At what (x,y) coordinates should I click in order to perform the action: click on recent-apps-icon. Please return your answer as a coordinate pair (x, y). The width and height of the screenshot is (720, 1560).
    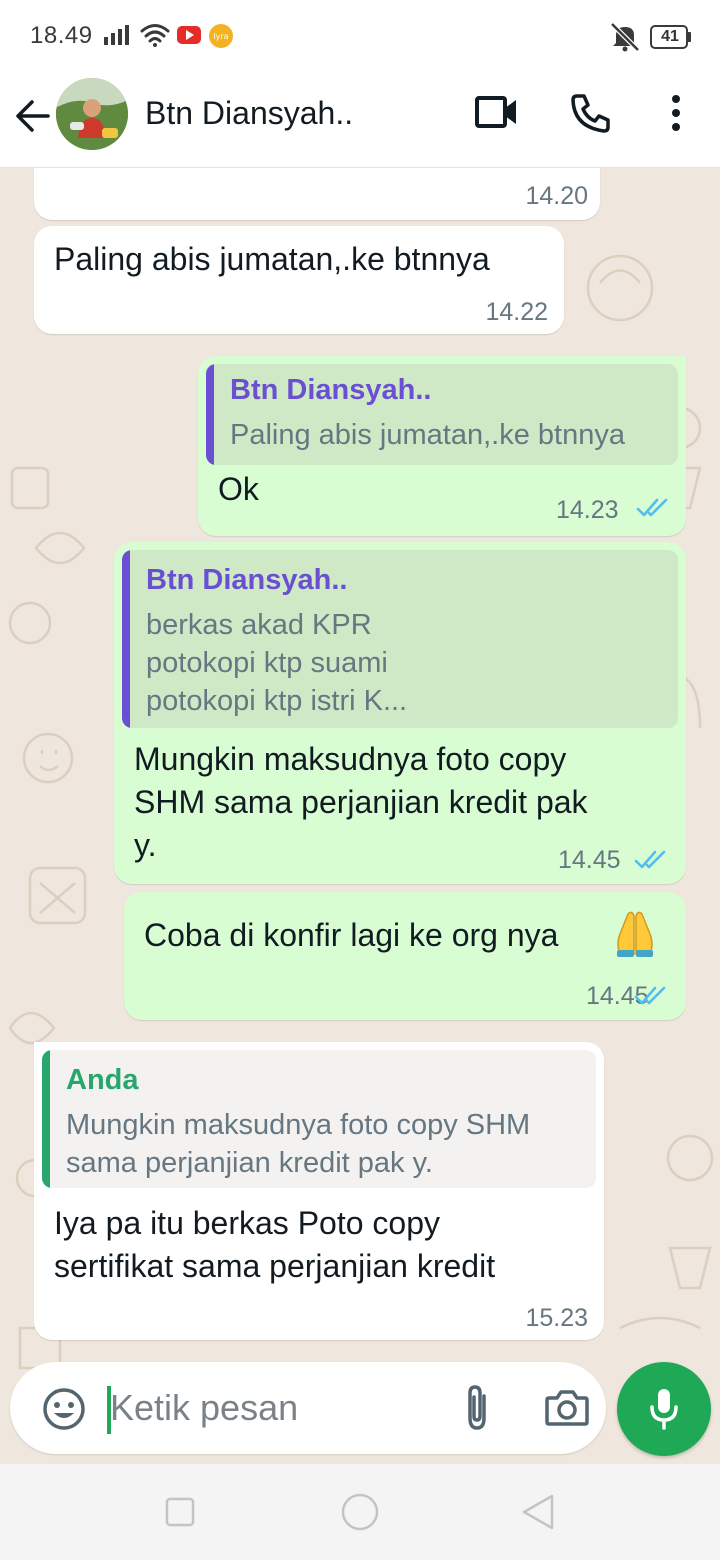
    Looking at the image, I should click on (180, 1512).